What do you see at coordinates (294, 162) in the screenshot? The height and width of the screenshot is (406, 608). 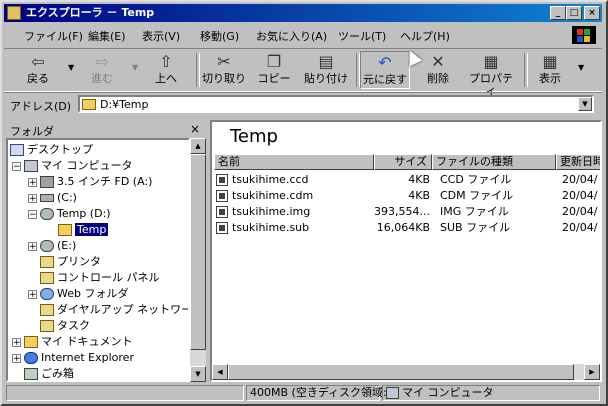 I see `column-header-name: 名前` at bounding box center [294, 162].